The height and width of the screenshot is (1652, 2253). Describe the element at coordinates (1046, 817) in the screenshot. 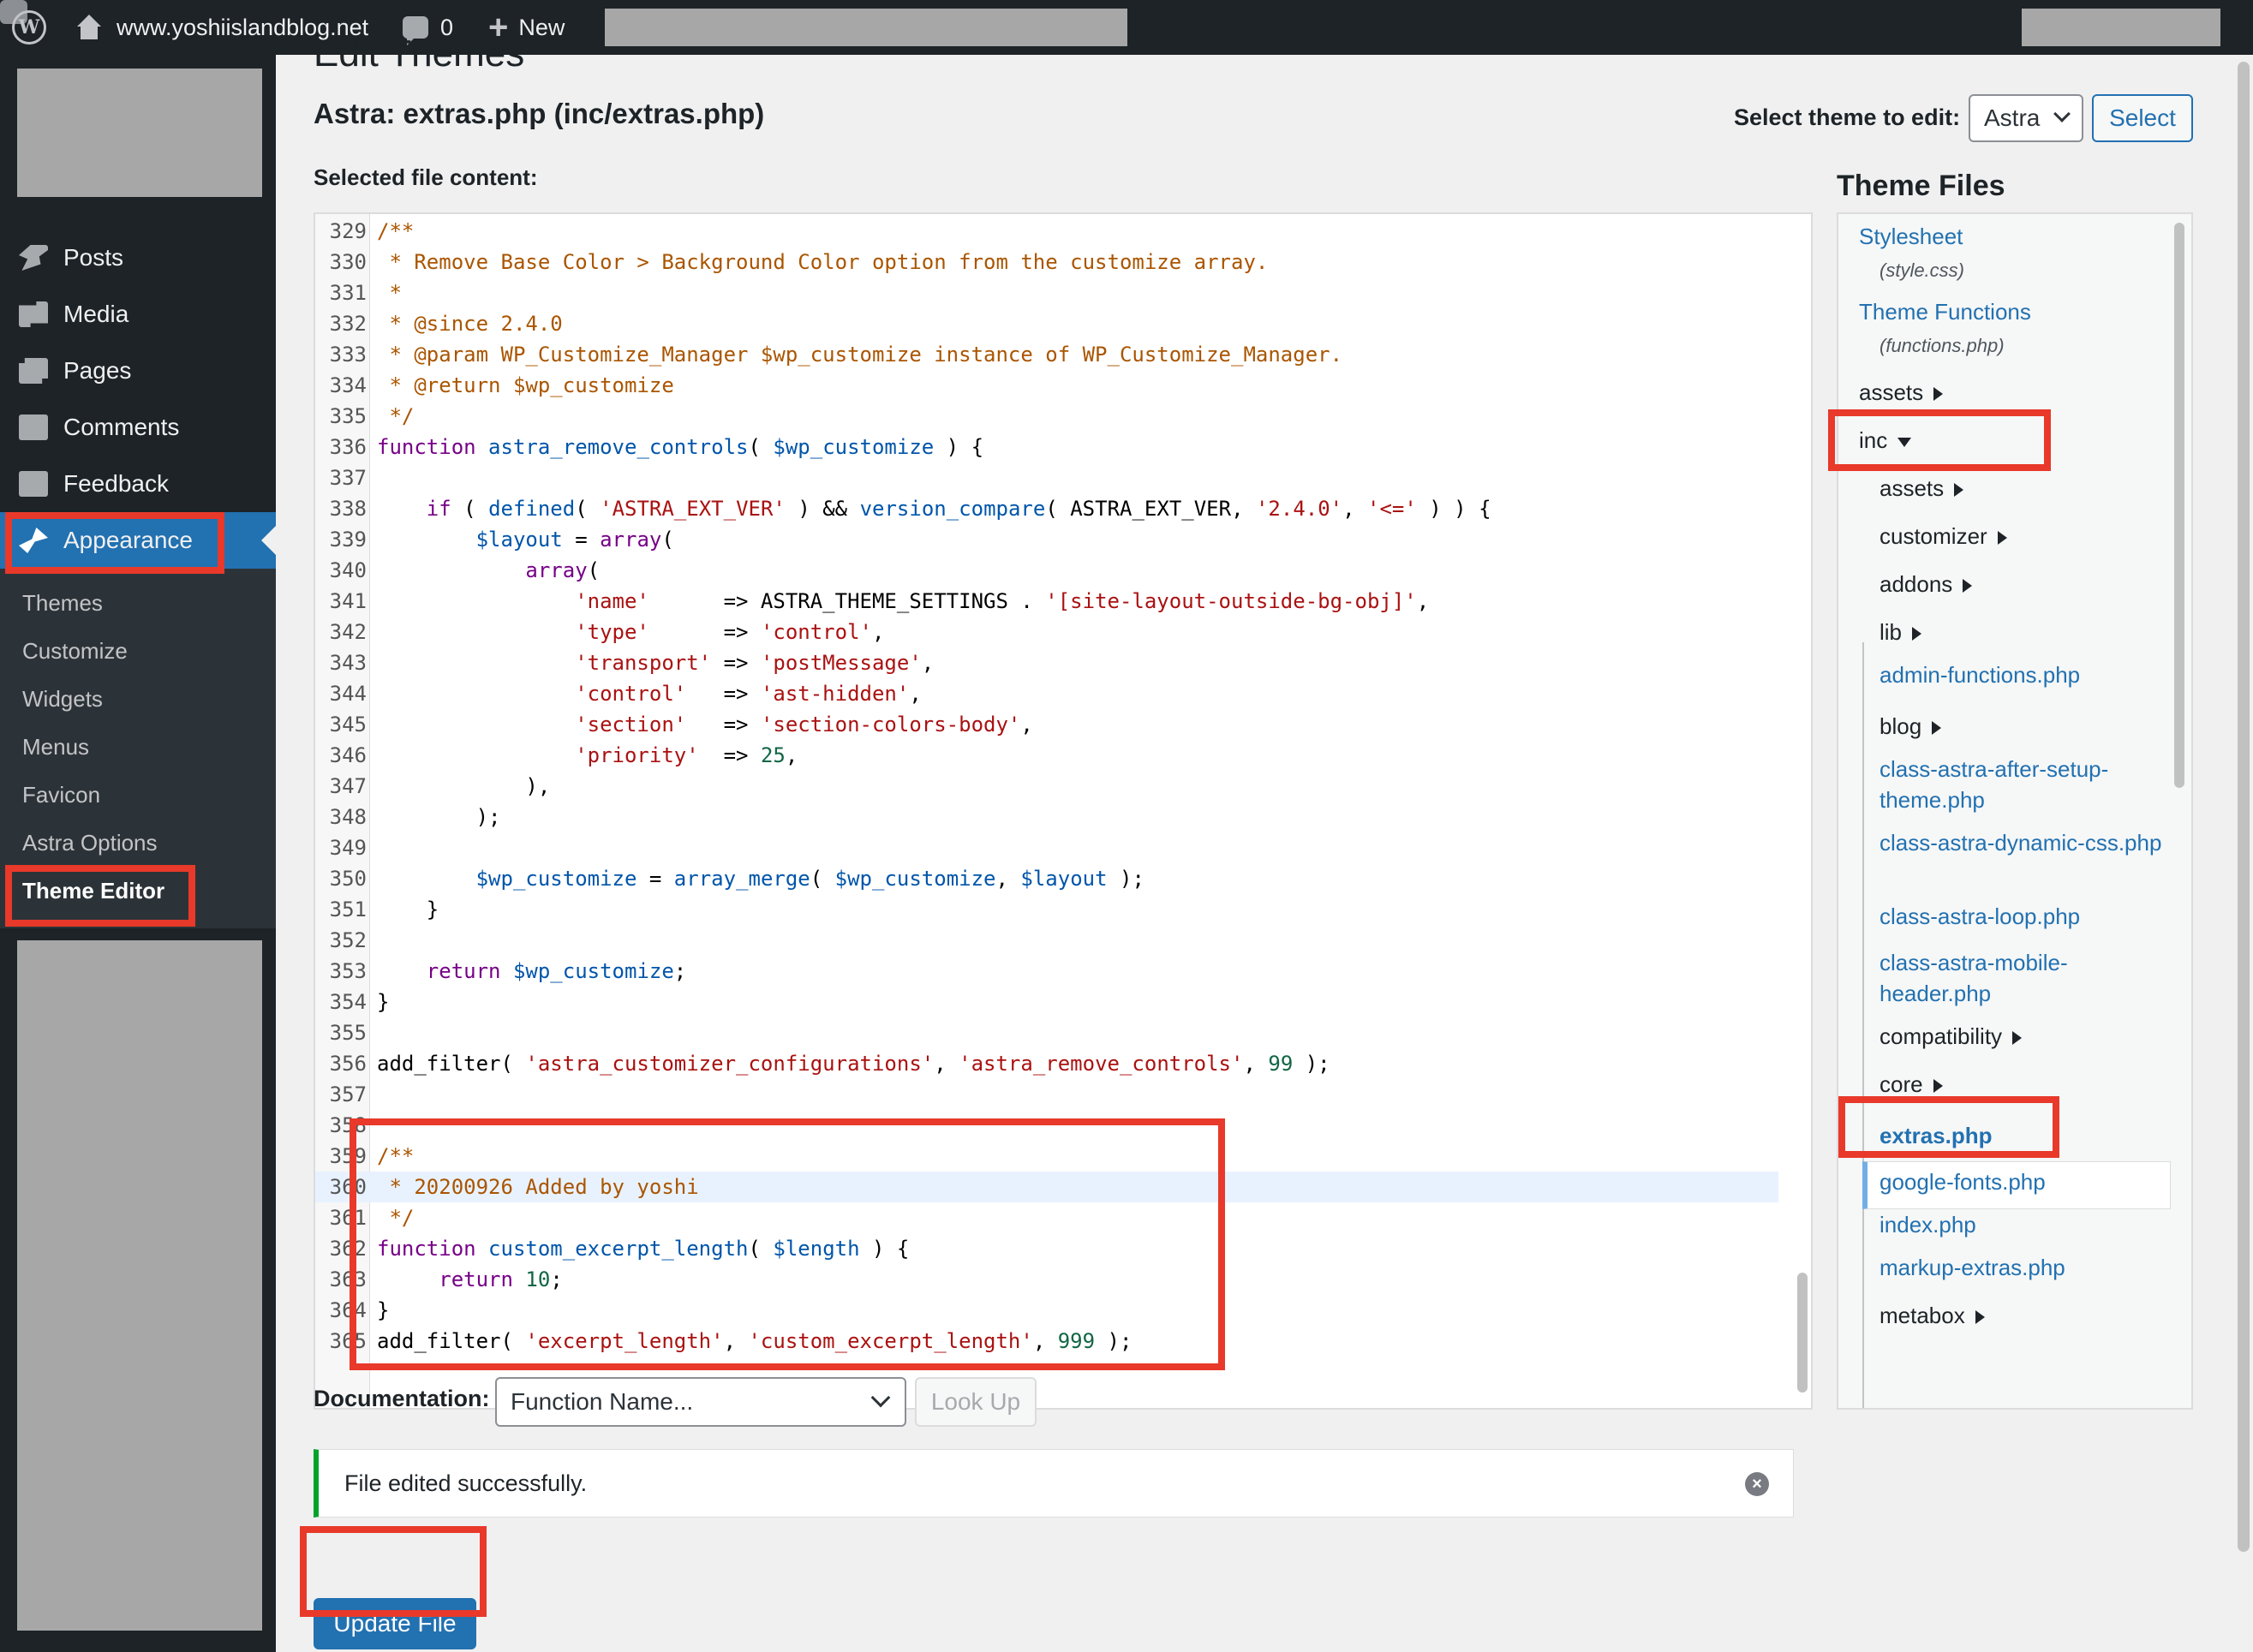

I see `code-line: 348 );` at that location.